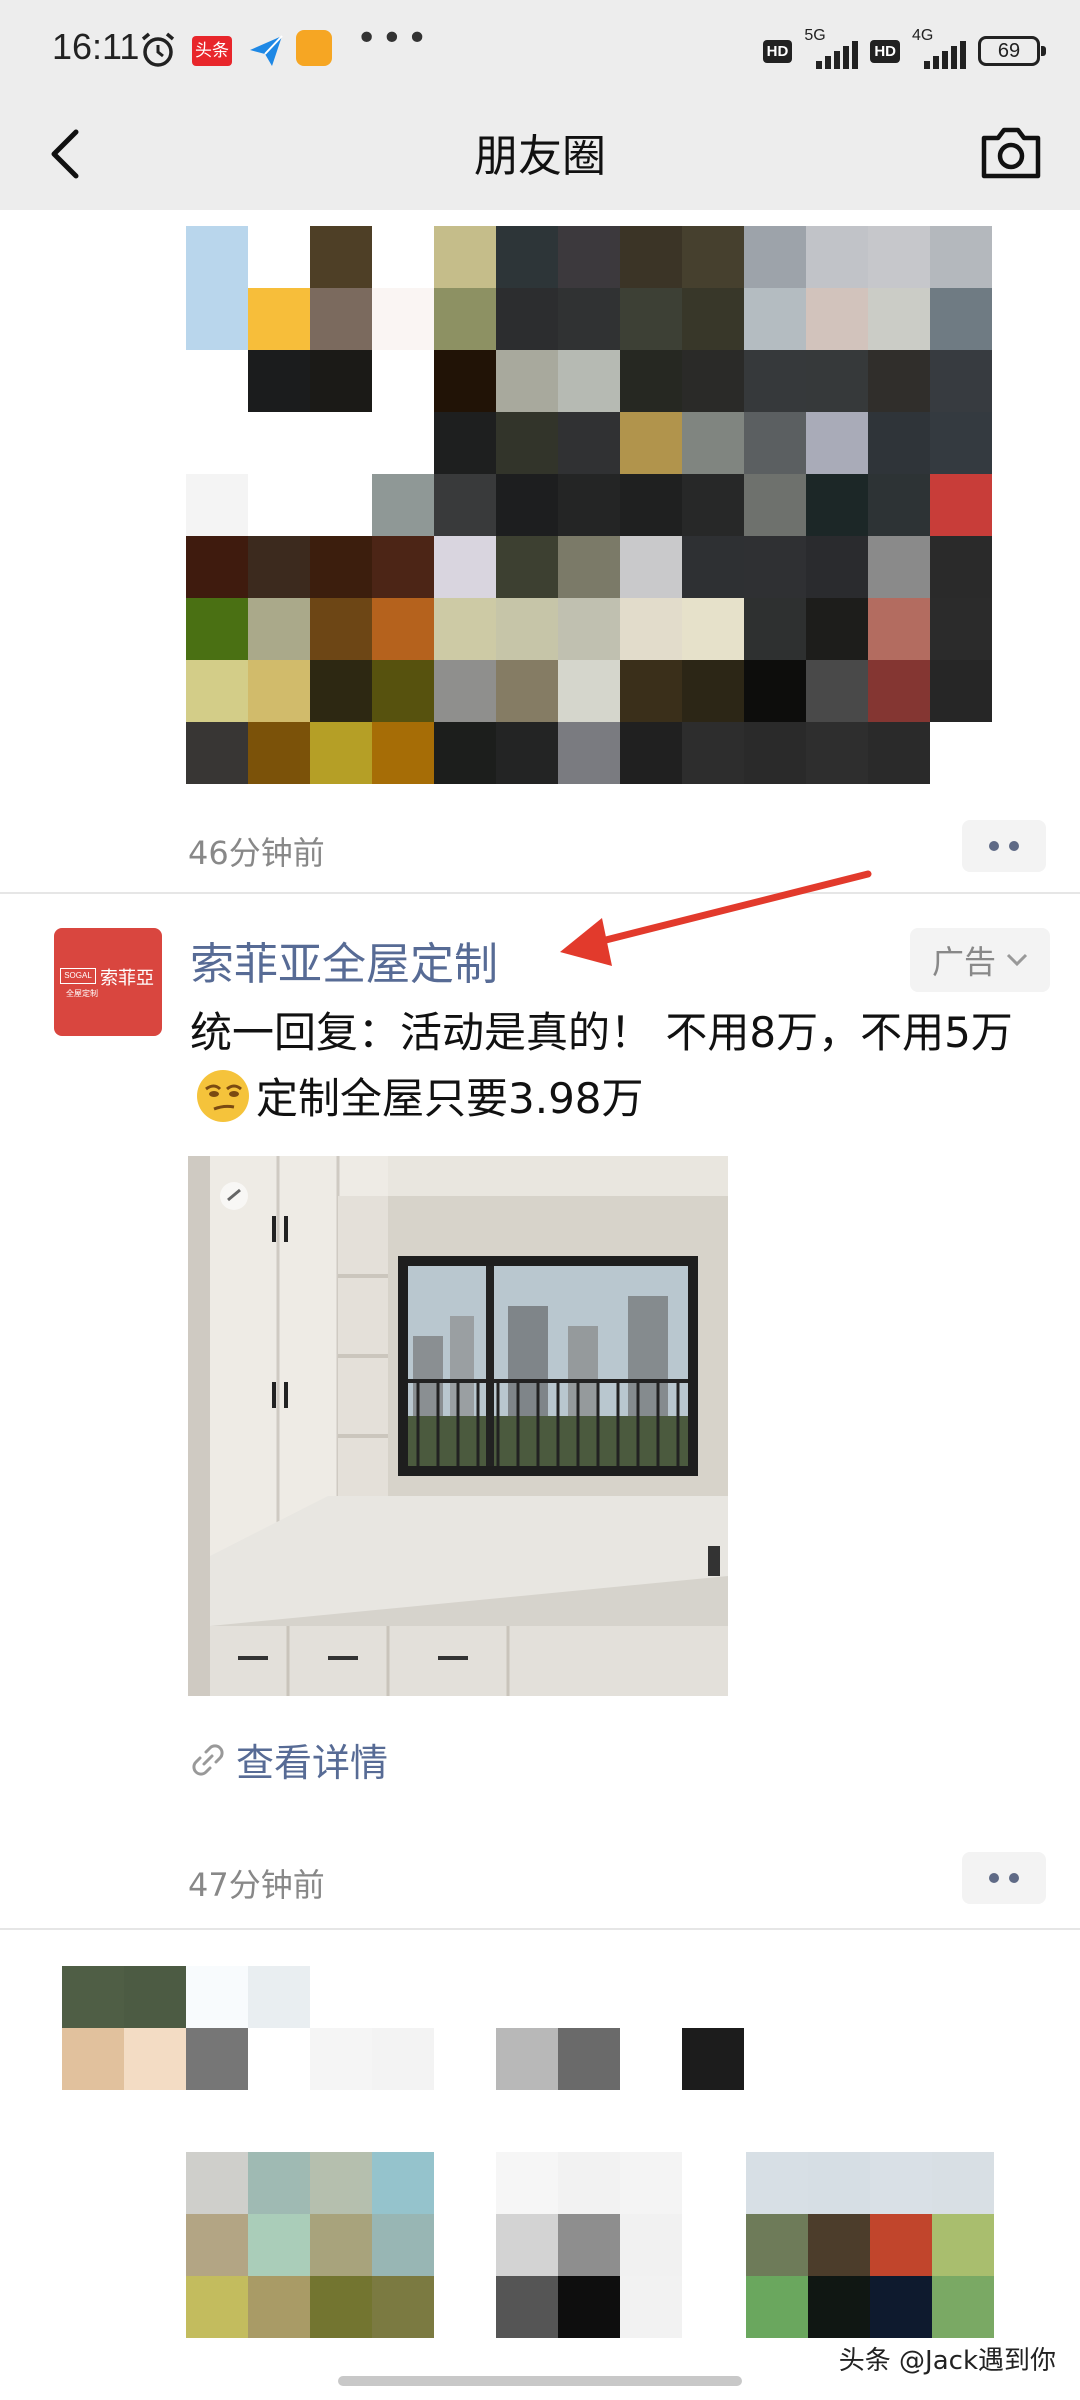  Describe the element at coordinates (1017, 960) in the screenshot. I see `chevron-down-icon` at that location.